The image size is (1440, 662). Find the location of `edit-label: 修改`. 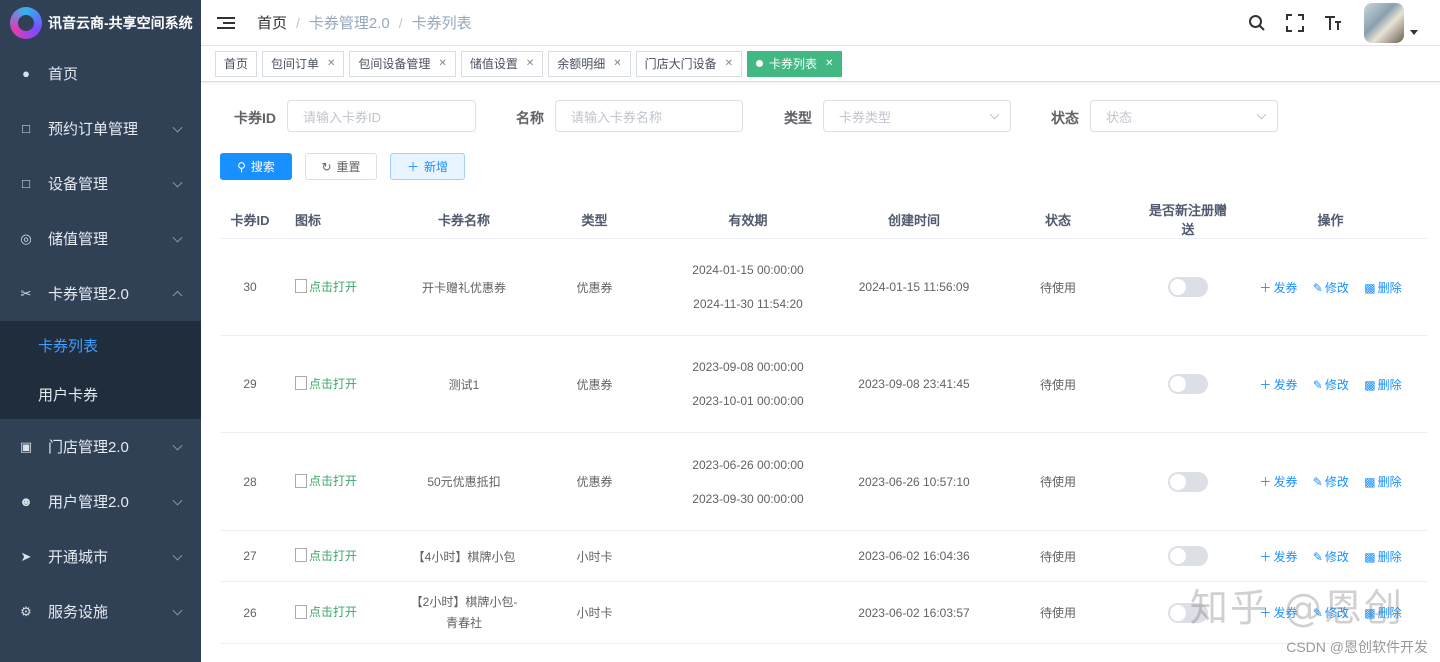

edit-label: 修改 is located at coordinates (1336, 482).